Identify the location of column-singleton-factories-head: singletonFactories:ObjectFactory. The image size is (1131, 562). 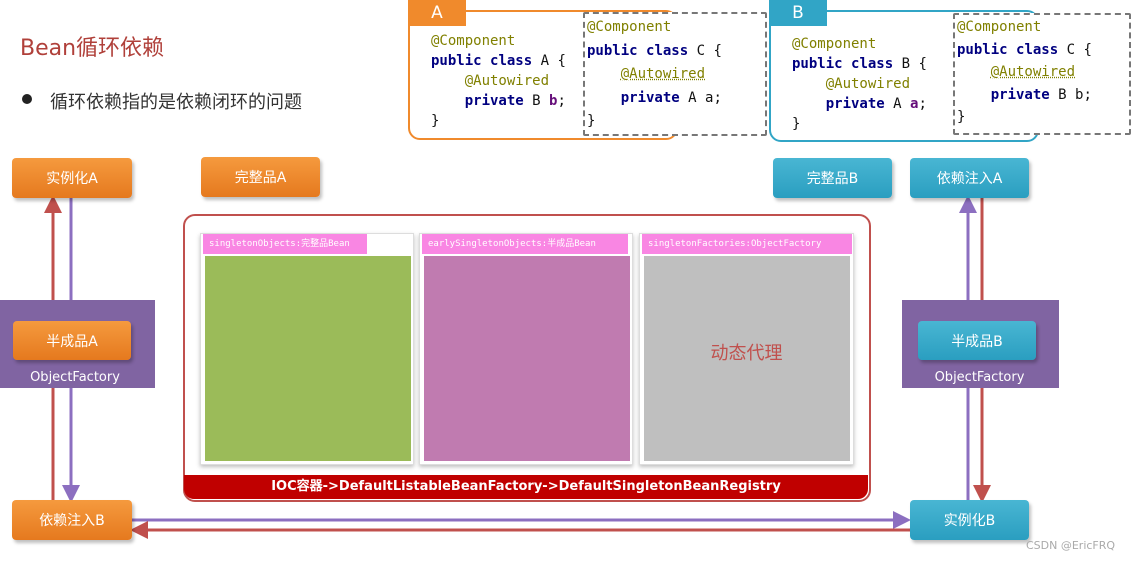
(747, 244).